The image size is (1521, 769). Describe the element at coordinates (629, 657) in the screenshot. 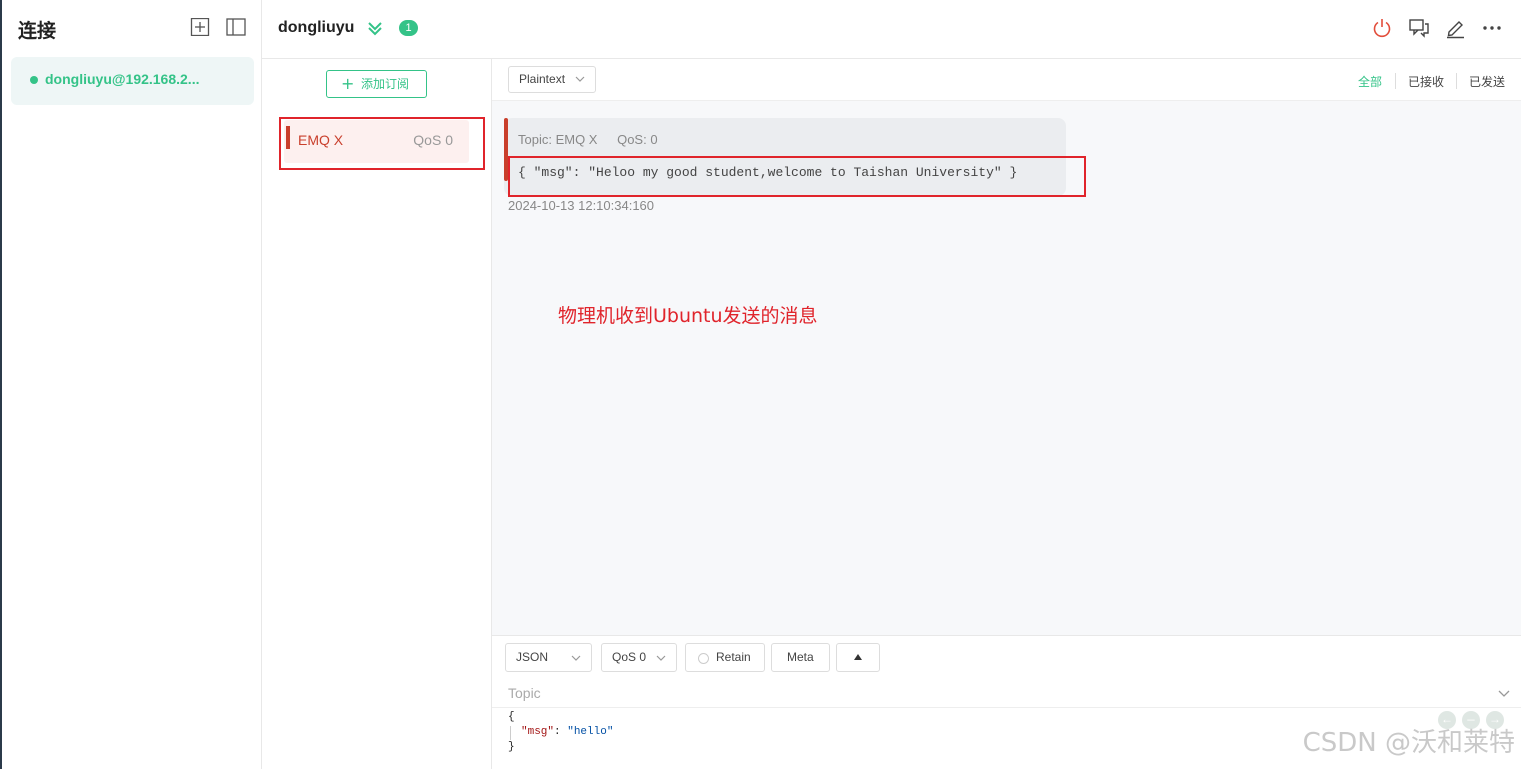

I see `compose-qos-value: QoS 0` at that location.